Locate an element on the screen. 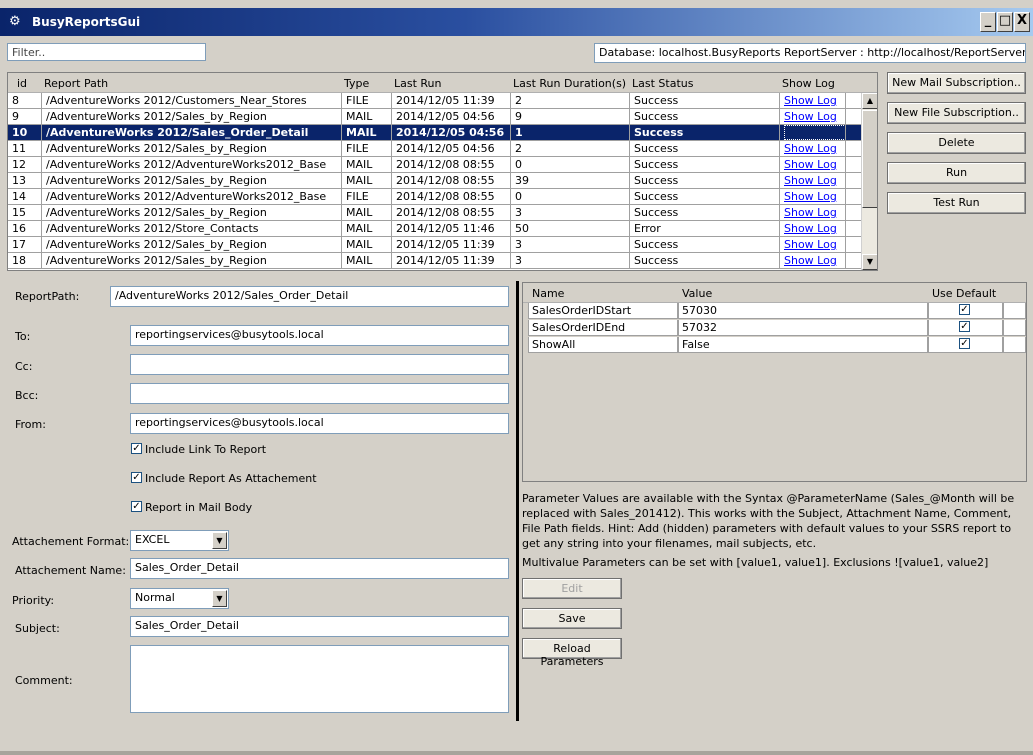  param-row: SalesOrderIDStart 57030 ✓ is located at coordinates (777, 311).